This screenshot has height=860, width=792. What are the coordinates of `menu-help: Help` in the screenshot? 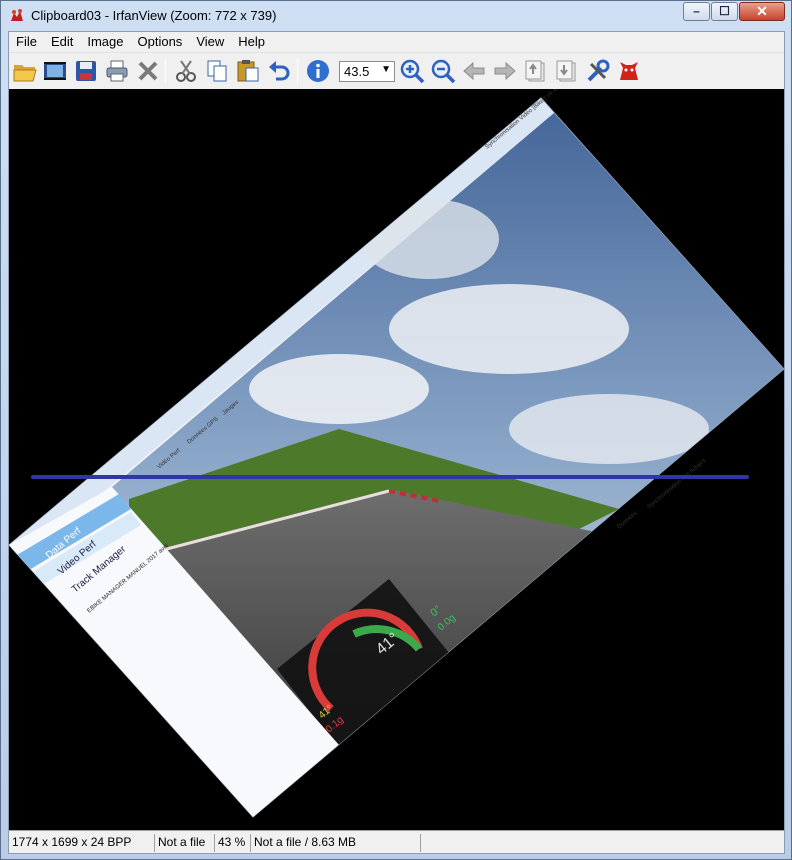 It's located at (251, 42).